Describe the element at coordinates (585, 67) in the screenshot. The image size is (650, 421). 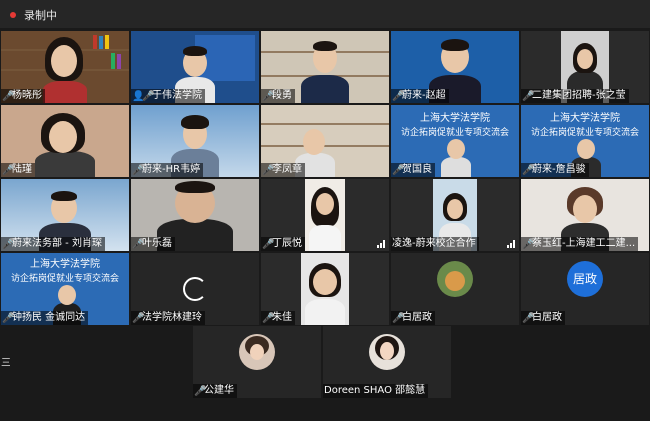
I see `video-tile-4: 🎤二建集团招聘-张之莹` at that location.